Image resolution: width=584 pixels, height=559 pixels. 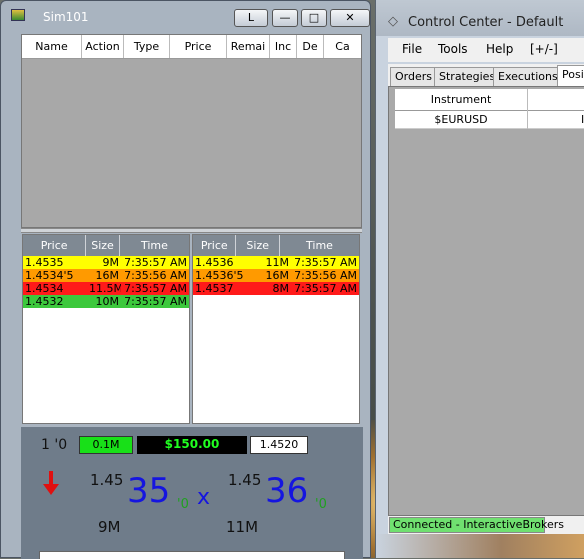 What do you see at coordinates (242, 527) in the screenshot?
I see `ask-quote-size: 11M` at bounding box center [242, 527].